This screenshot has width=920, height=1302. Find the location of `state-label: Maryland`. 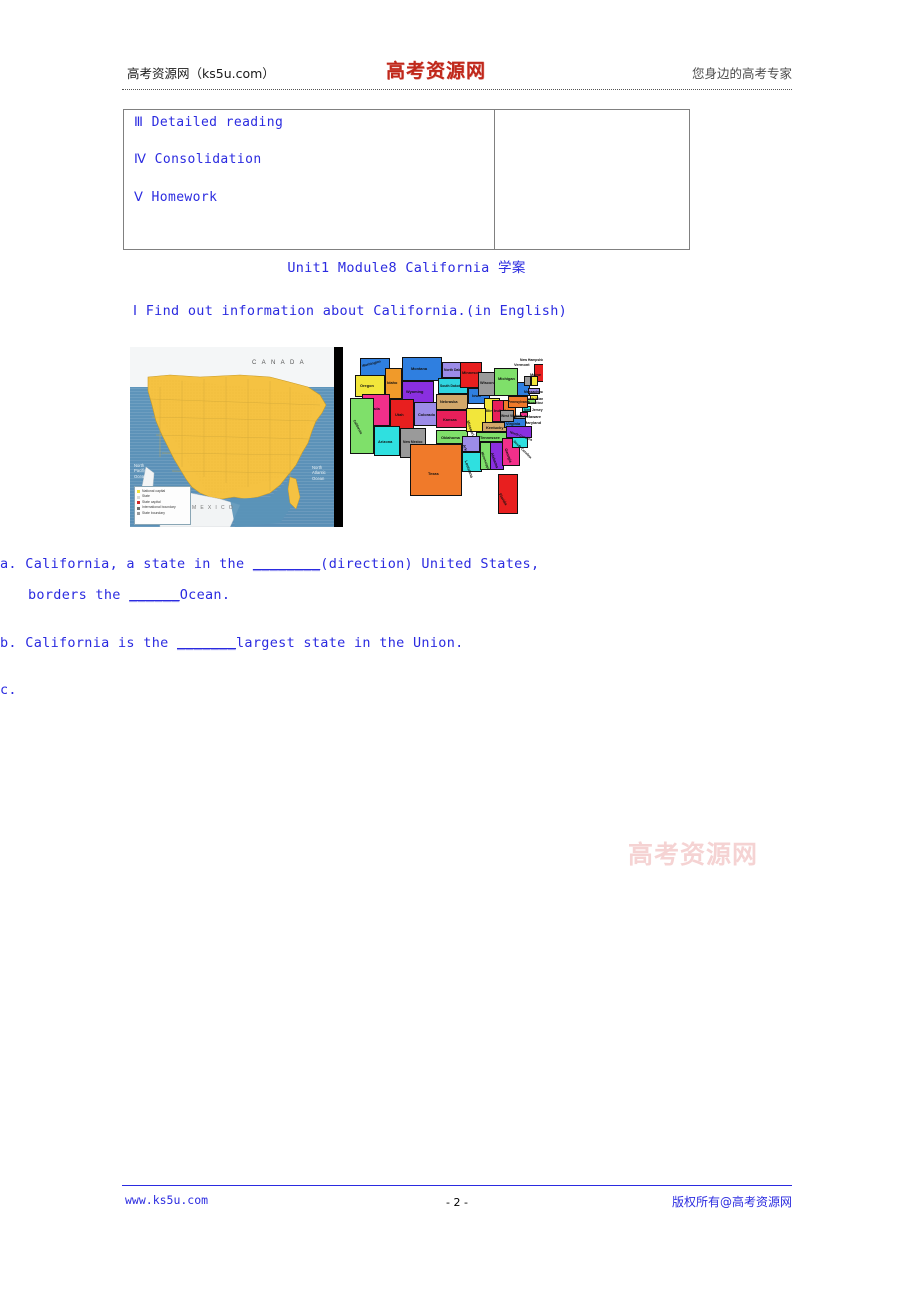

state-label: Maryland is located at coordinates (533, 422).